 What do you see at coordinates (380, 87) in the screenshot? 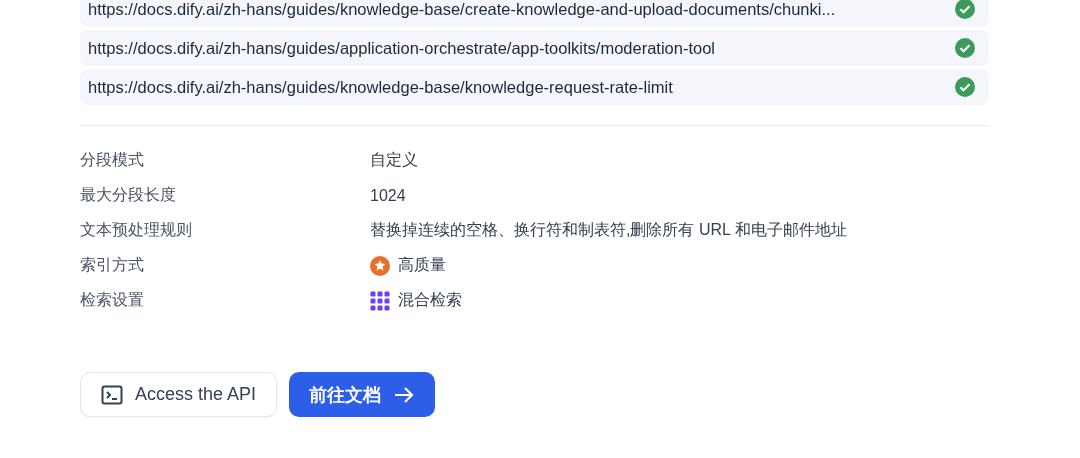
I see `url-text: https://docs.dify.ai/zh-hans/guides/knowledge-base/knowledge-request-rate-limit` at bounding box center [380, 87].